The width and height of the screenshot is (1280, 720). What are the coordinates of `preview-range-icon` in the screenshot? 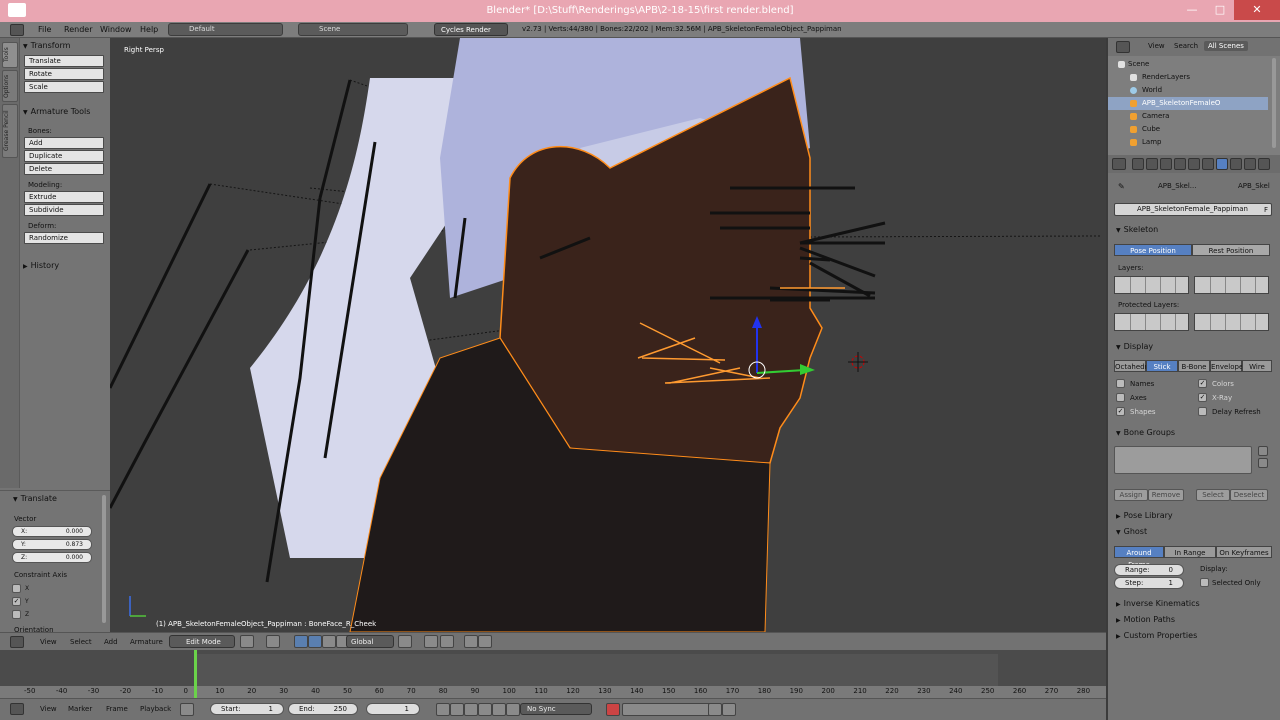 It's located at (187, 709).